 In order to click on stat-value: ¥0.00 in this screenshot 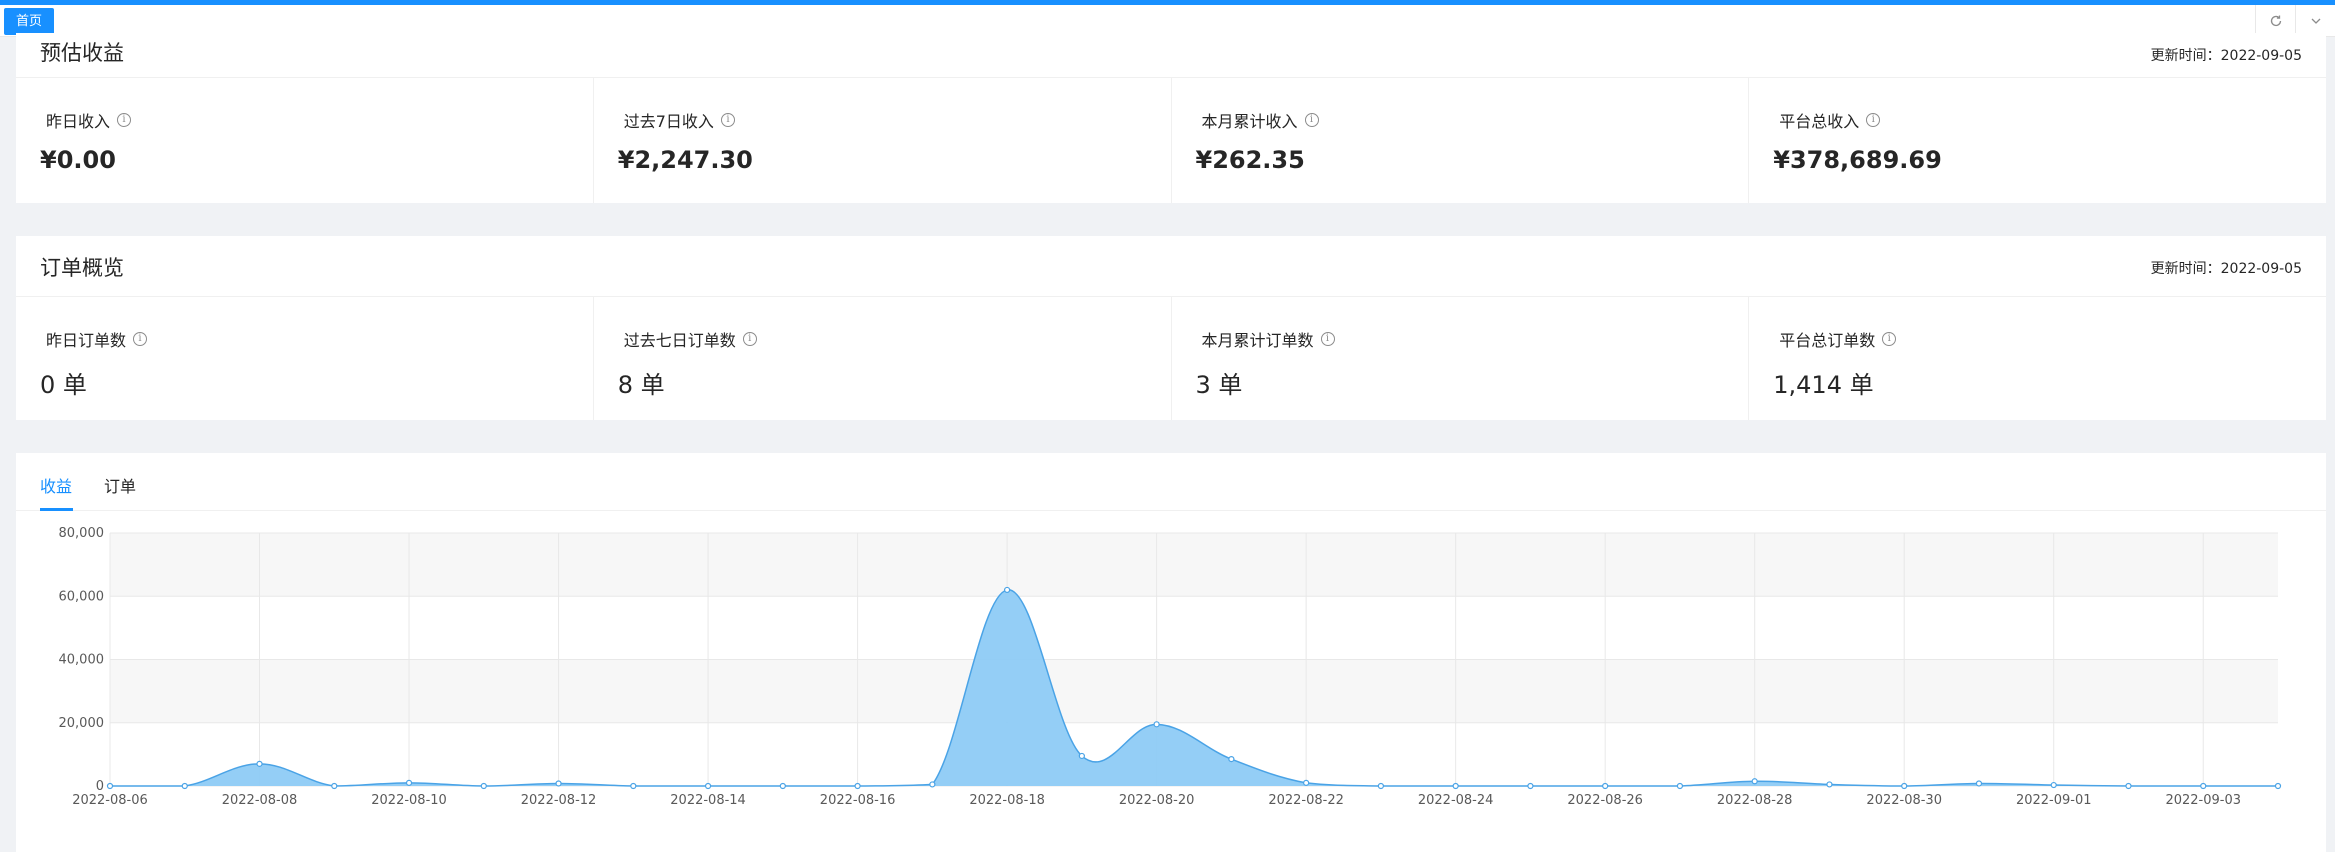, I will do `click(78, 160)`.